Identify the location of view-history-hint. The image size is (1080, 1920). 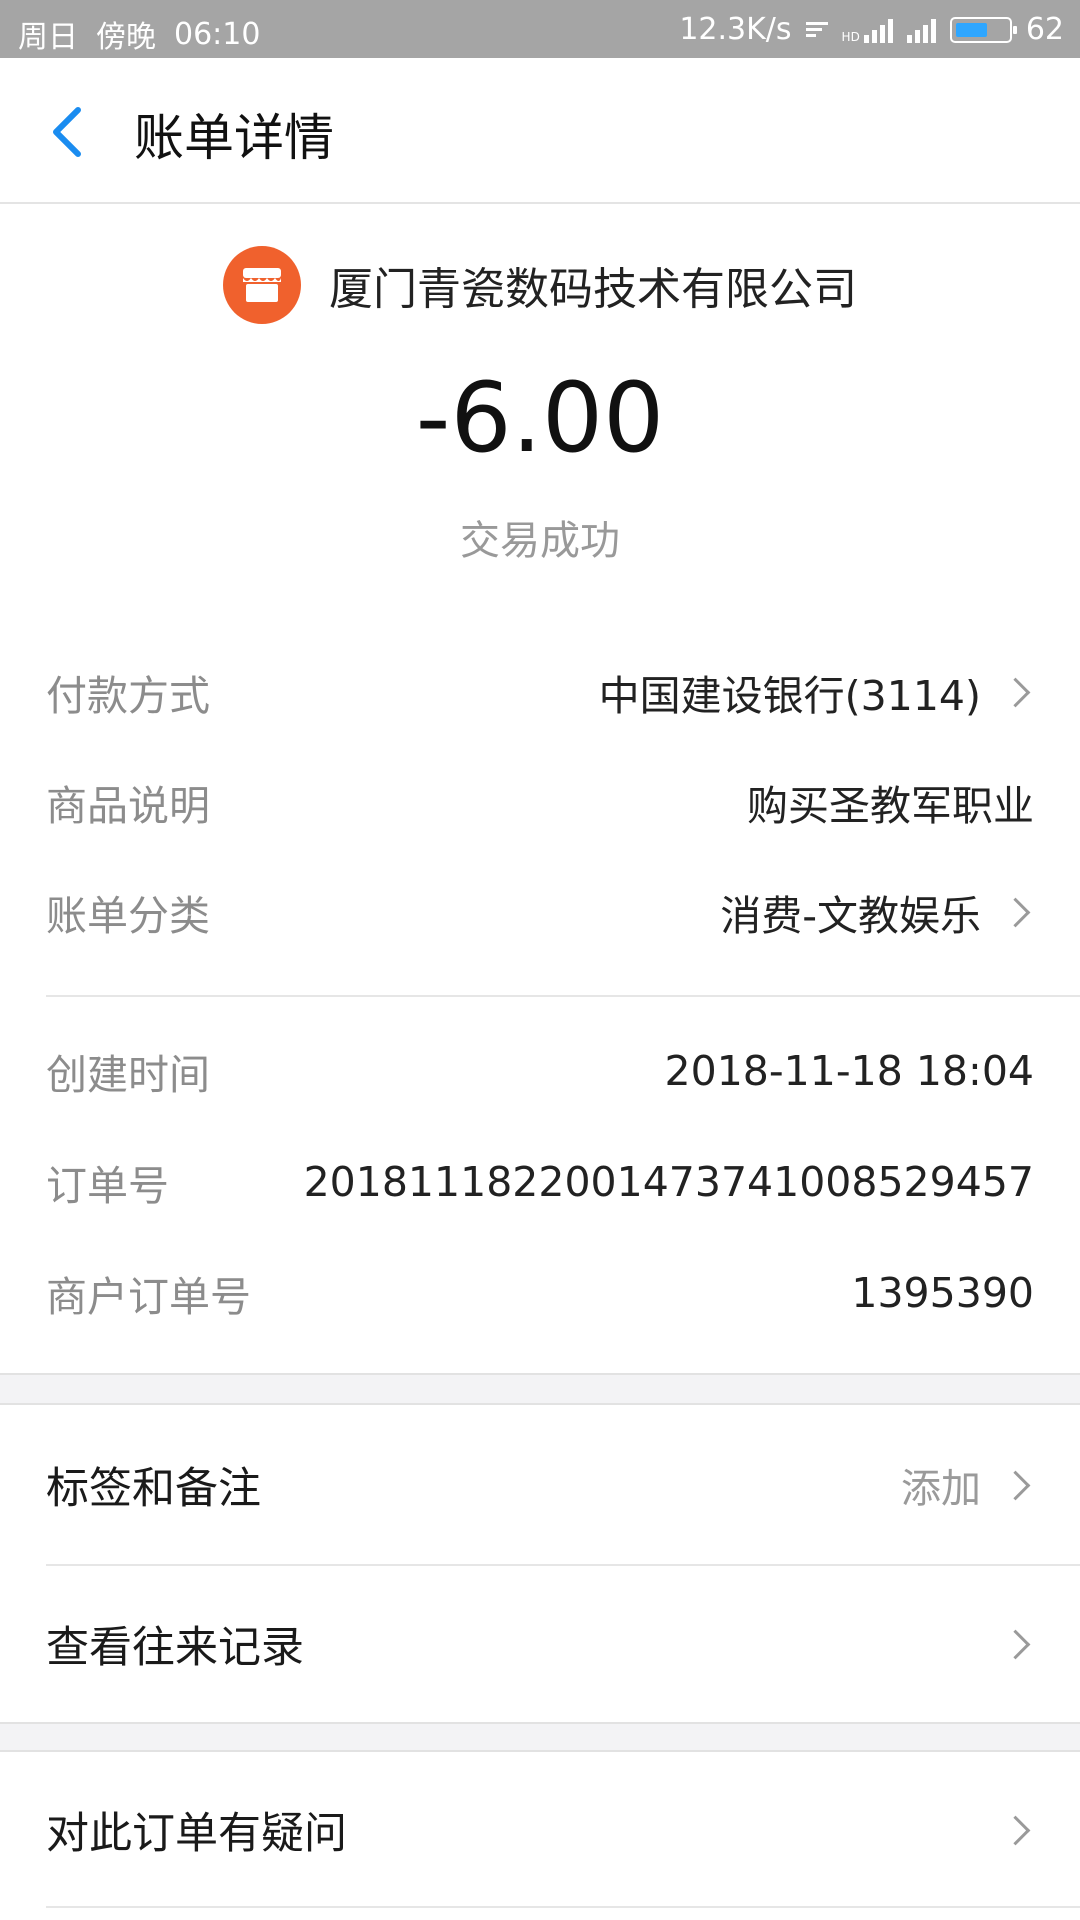
(1007, 1644).